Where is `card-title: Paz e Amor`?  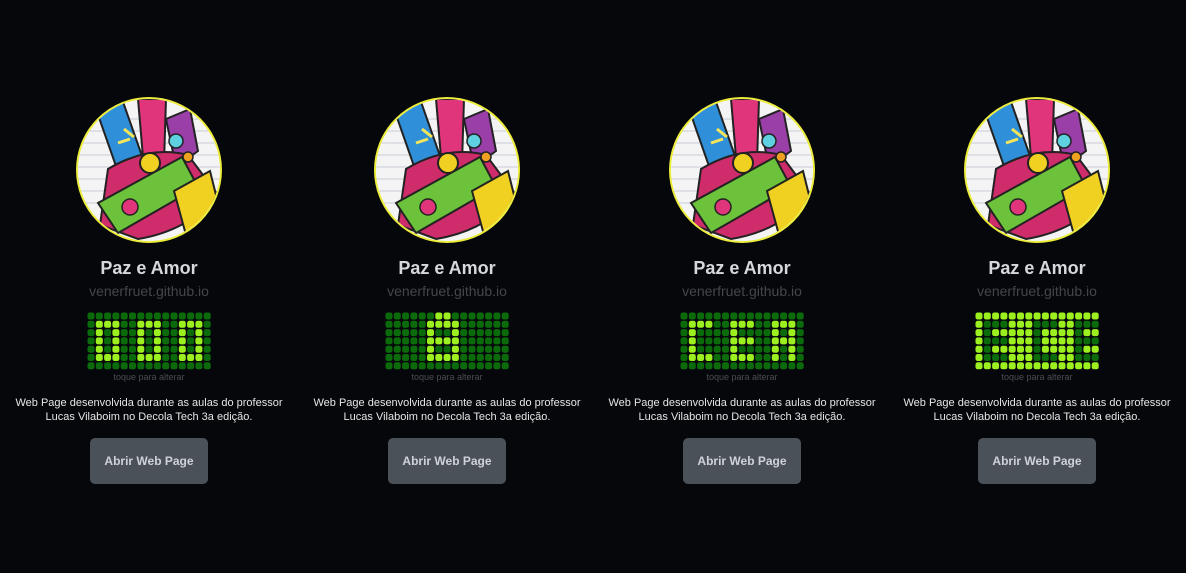
card-title: Paz e Amor is located at coordinates (742, 268).